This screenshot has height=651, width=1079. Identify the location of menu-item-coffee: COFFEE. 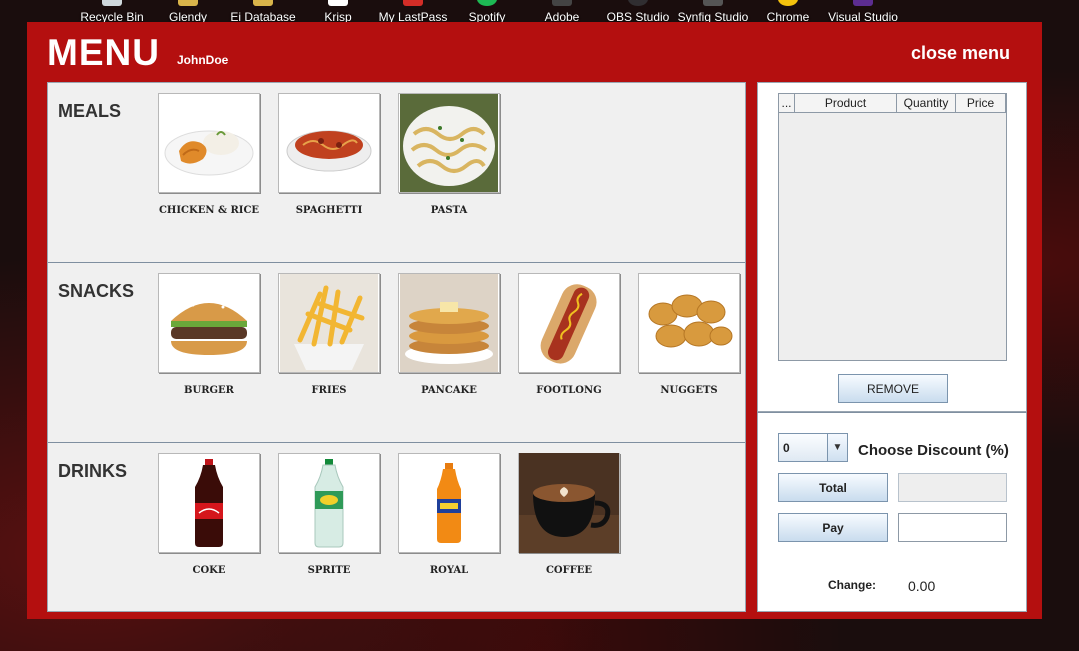
(569, 514).